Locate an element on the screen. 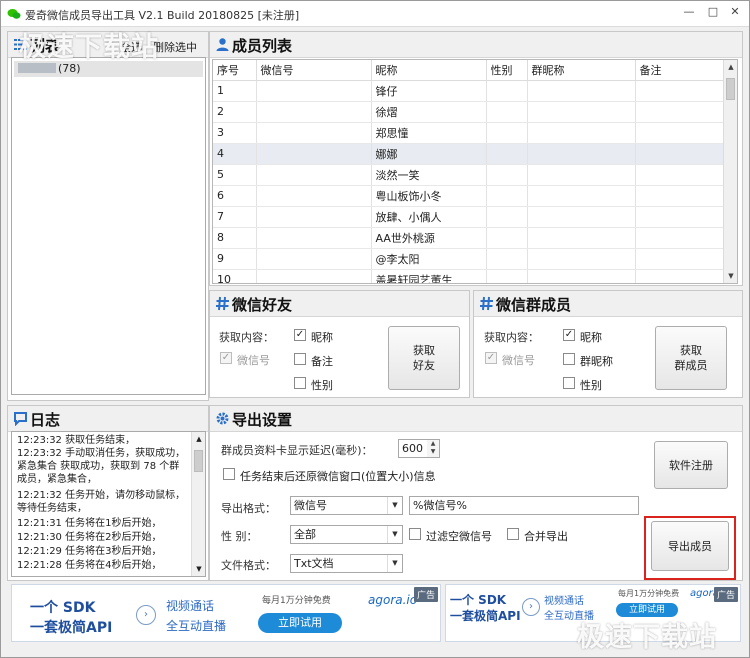  friends-wxid-checkbox: ✓ is located at coordinates (226, 358).